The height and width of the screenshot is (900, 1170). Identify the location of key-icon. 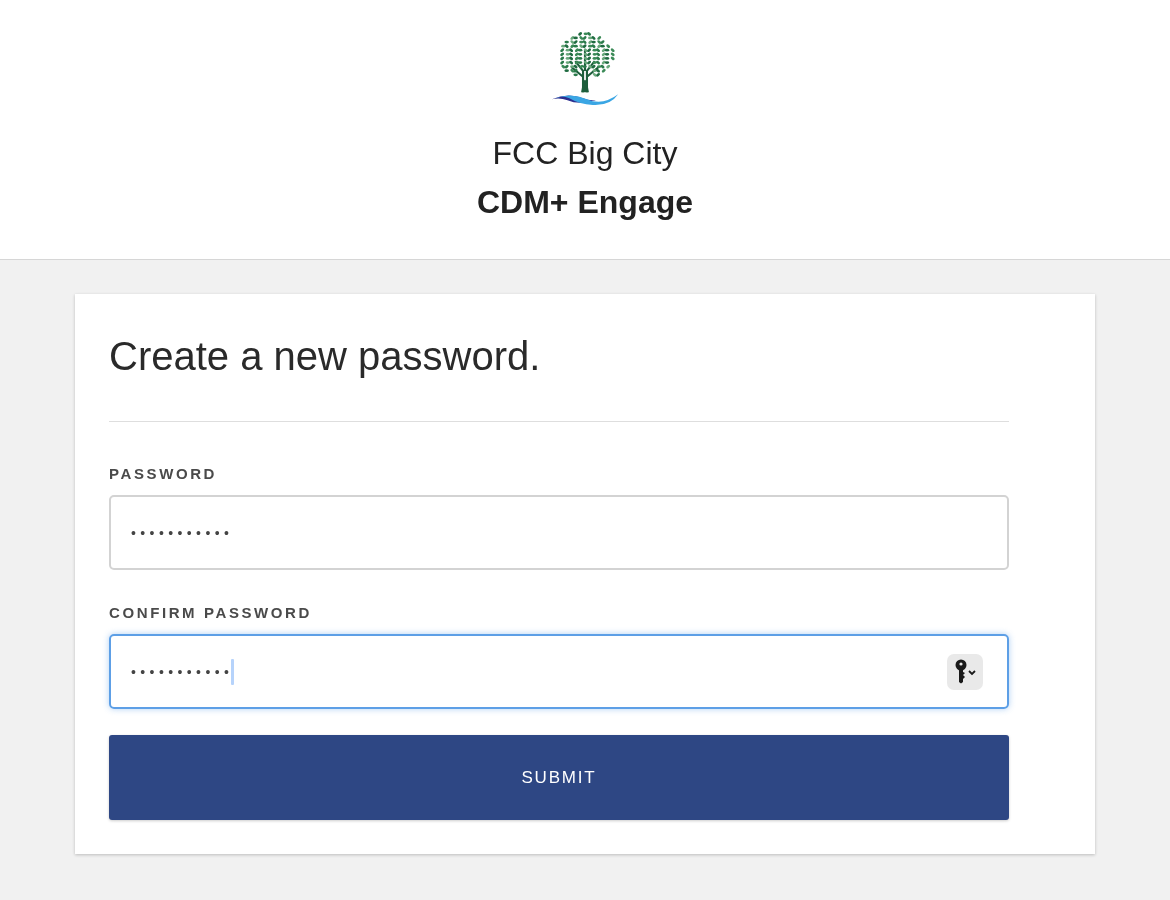
(965, 671).